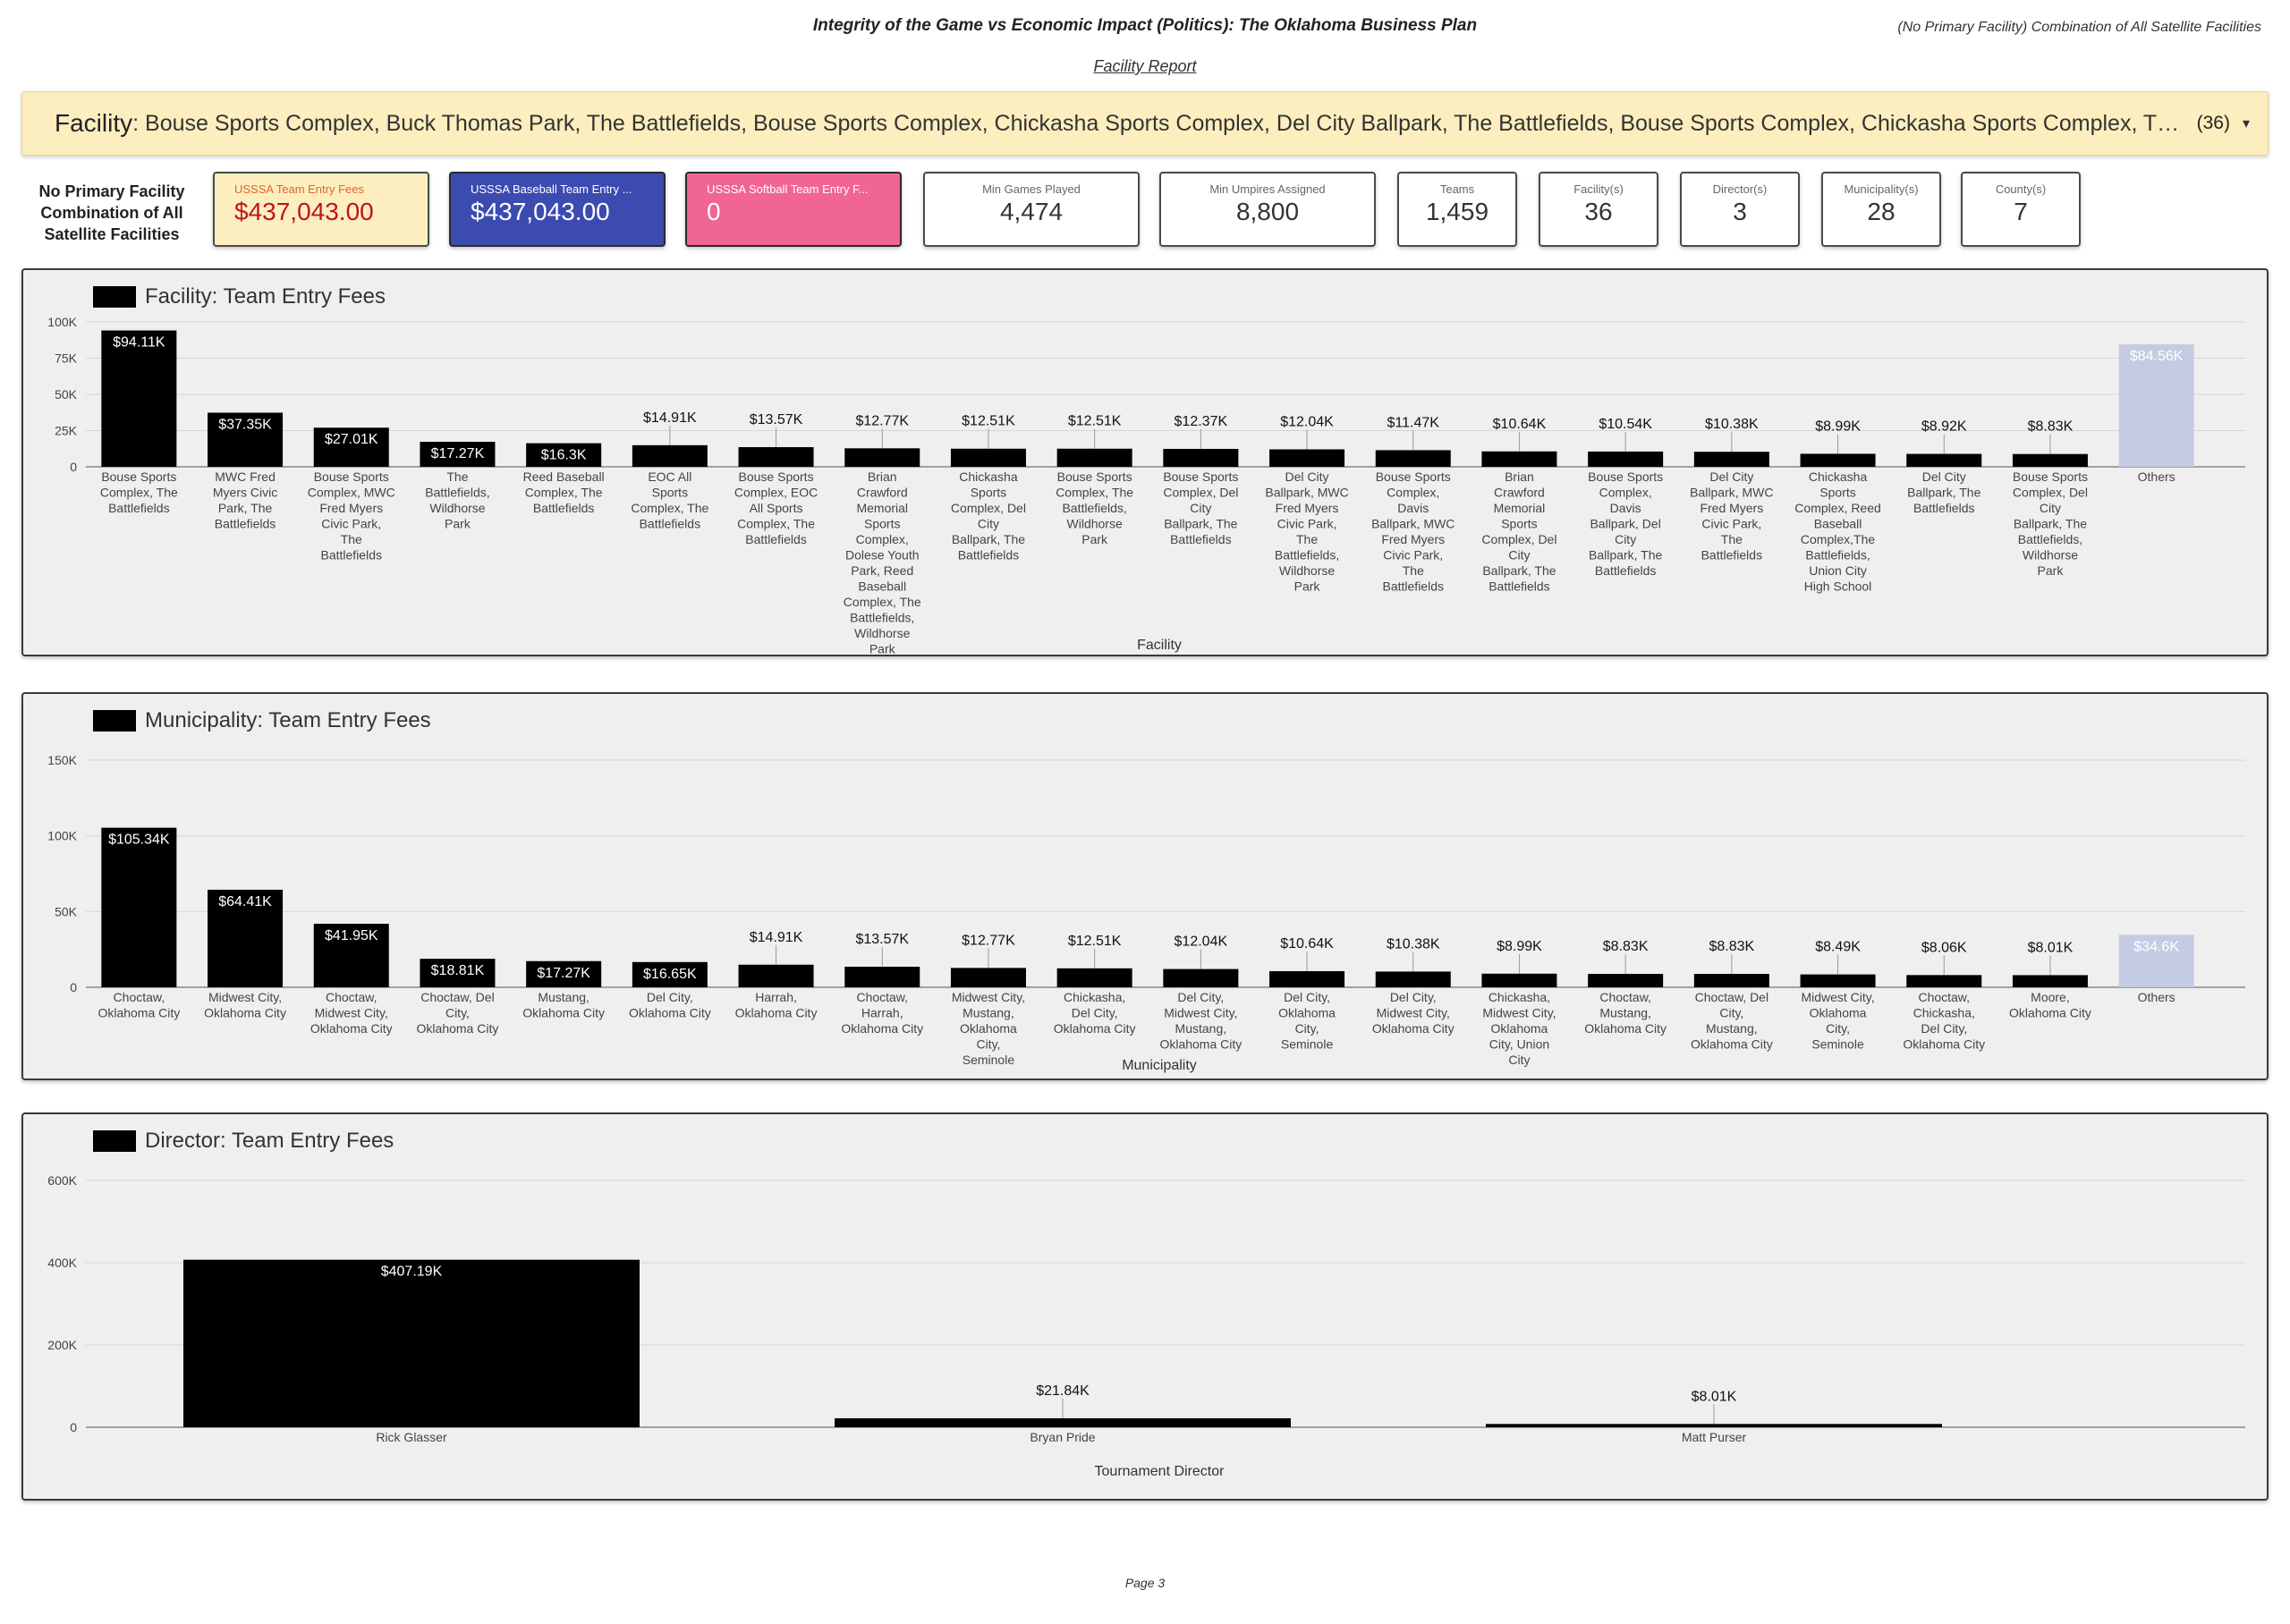 Image resolution: width=2290 pixels, height=1624 pixels. I want to click on facility-filter-count: (36), so click(2213, 123).